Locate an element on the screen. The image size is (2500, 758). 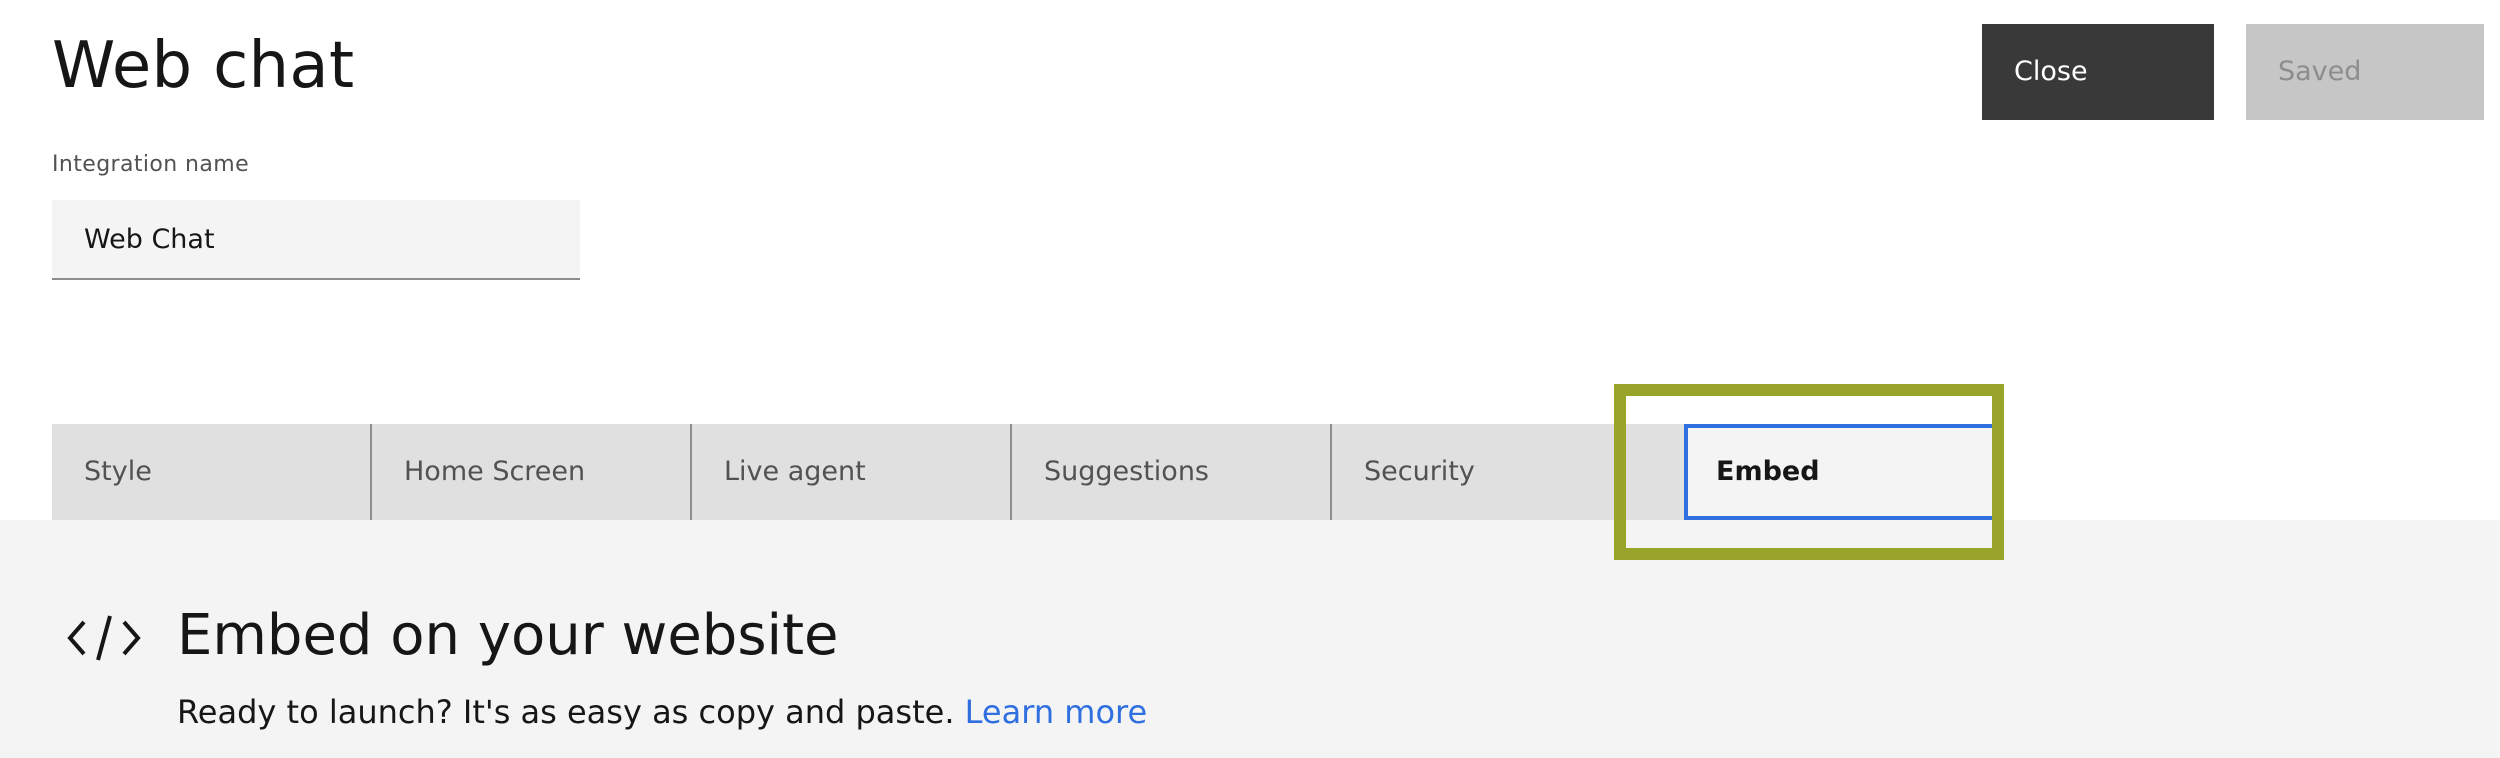
saved-button: Saved is located at coordinates (2365, 72).